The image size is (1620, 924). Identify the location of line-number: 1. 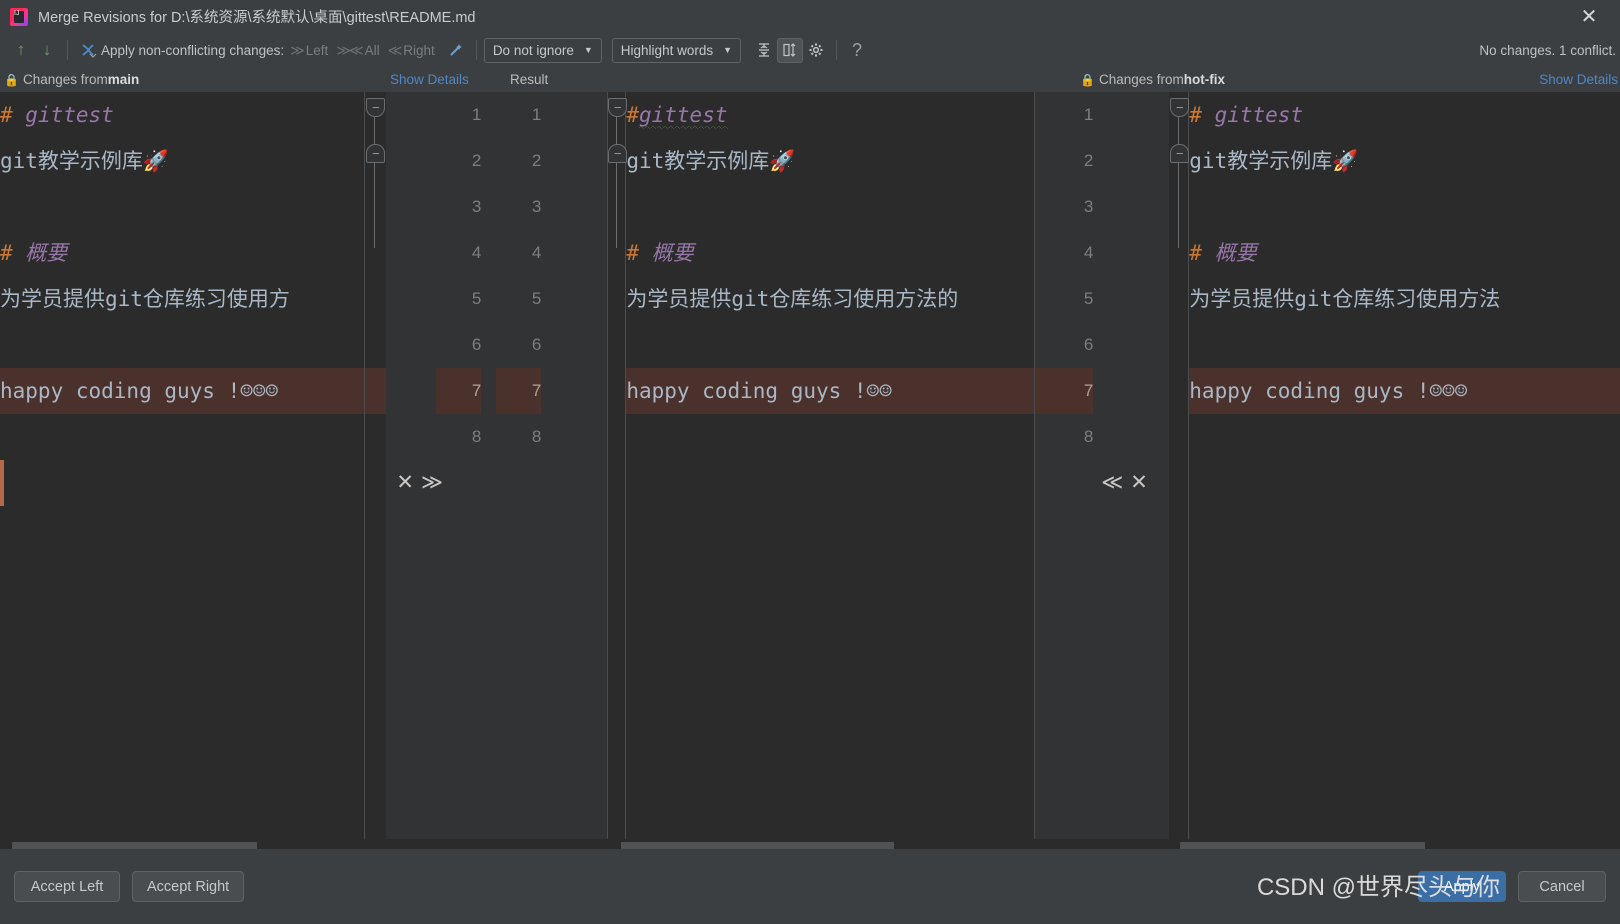
(476, 114).